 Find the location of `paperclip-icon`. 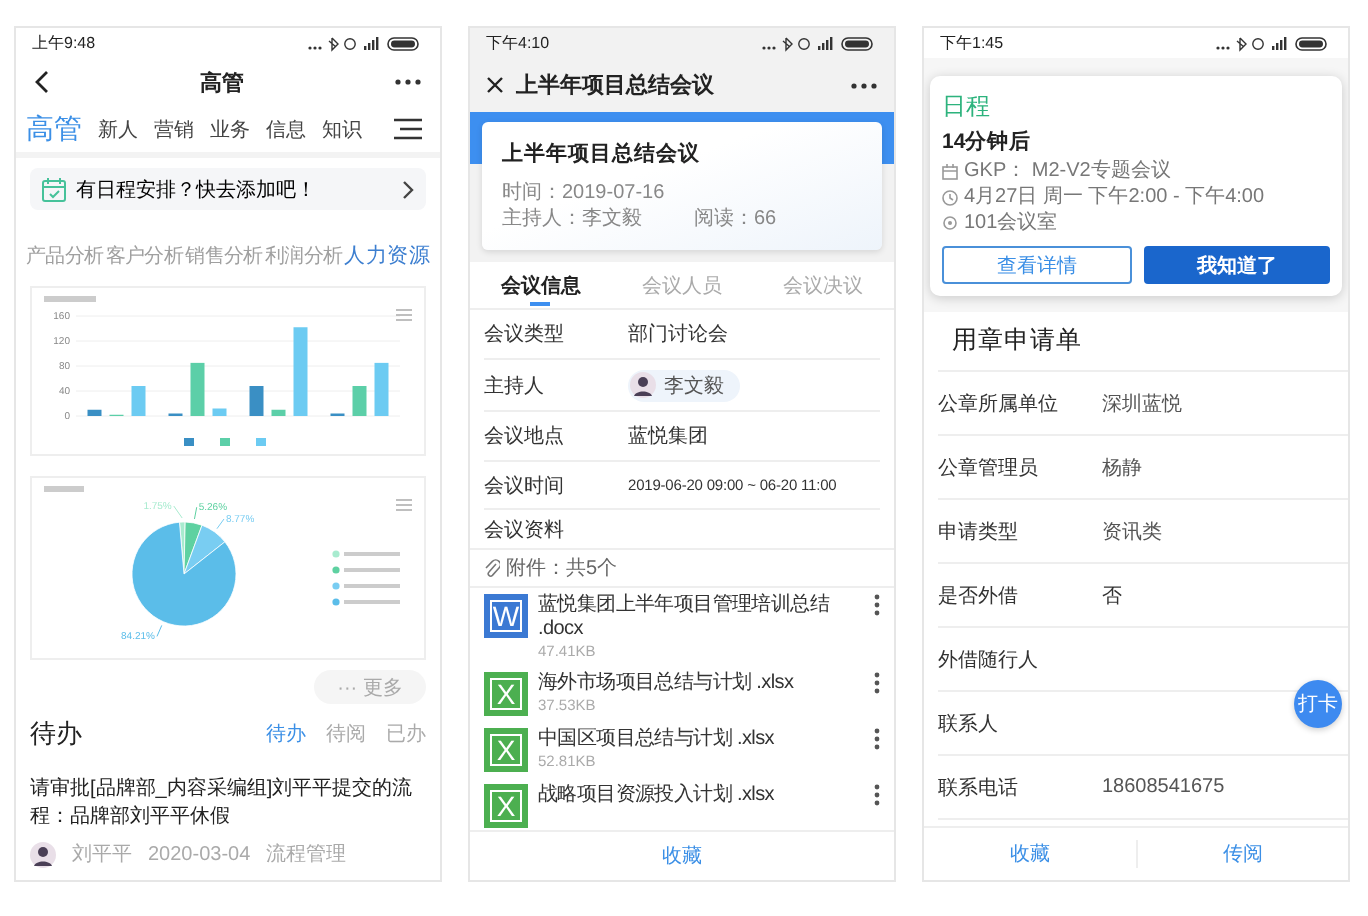

paperclip-icon is located at coordinates (492, 568).